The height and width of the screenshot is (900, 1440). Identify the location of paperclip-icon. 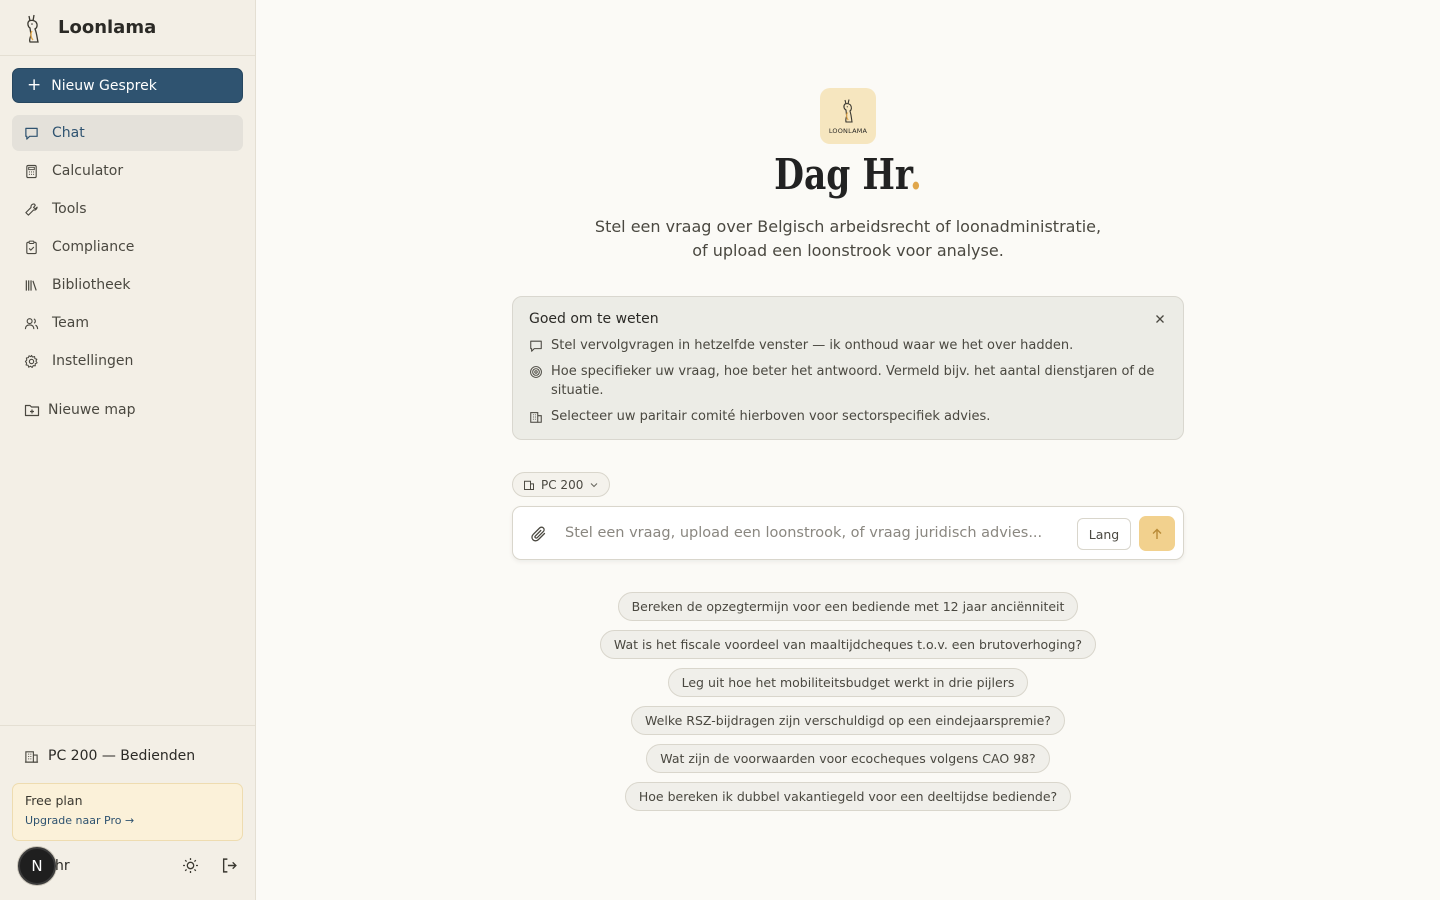
(539, 534).